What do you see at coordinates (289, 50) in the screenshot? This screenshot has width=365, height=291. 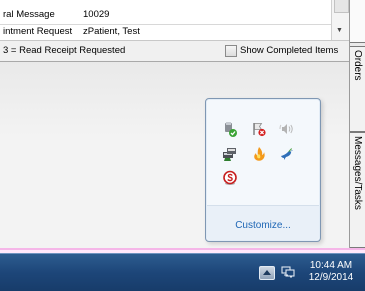 I see `show-completed-label: Show Completed Items` at bounding box center [289, 50].